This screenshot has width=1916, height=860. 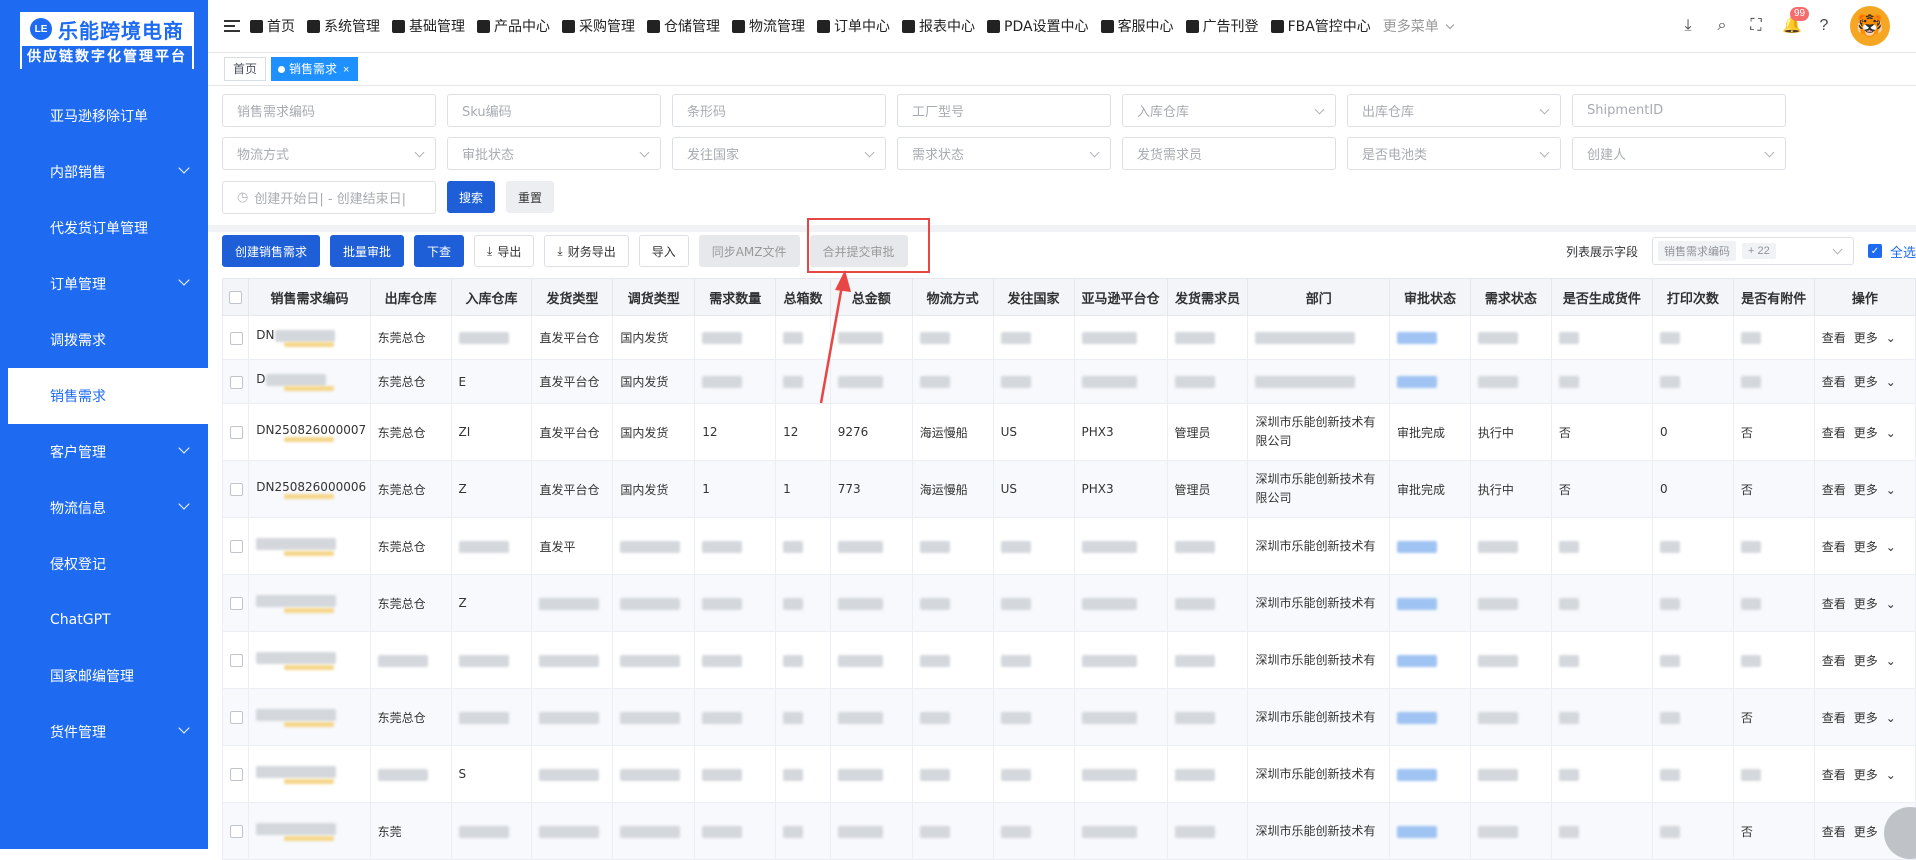 I want to click on table-row: D东莞总仓E直发平台仓国内发货查看更多⌄, so click(x=1069, y=382).